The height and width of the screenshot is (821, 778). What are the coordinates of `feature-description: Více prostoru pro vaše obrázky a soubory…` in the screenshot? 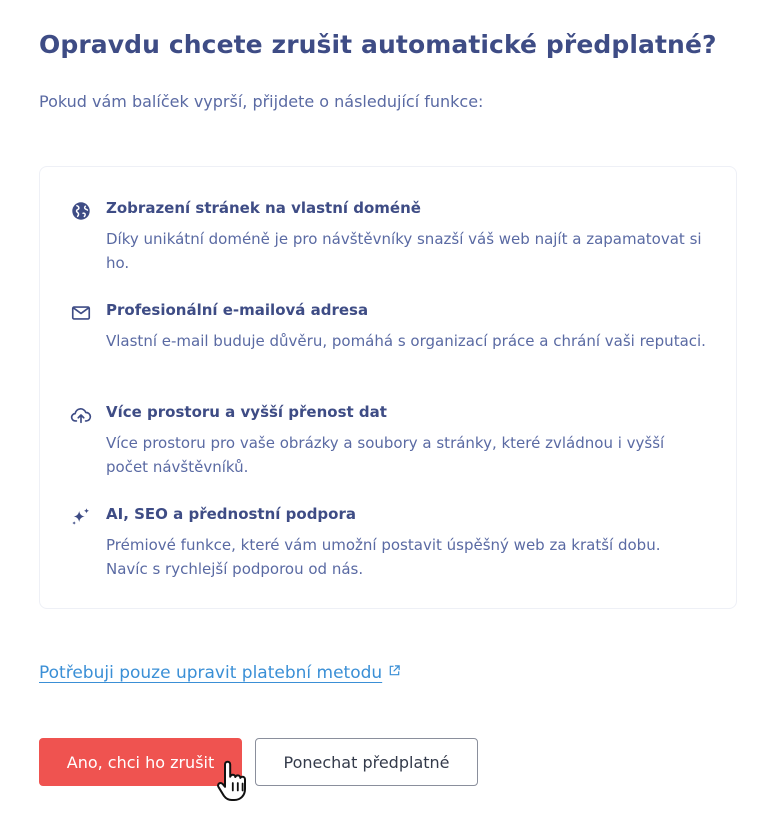 It's located at (385, 455).